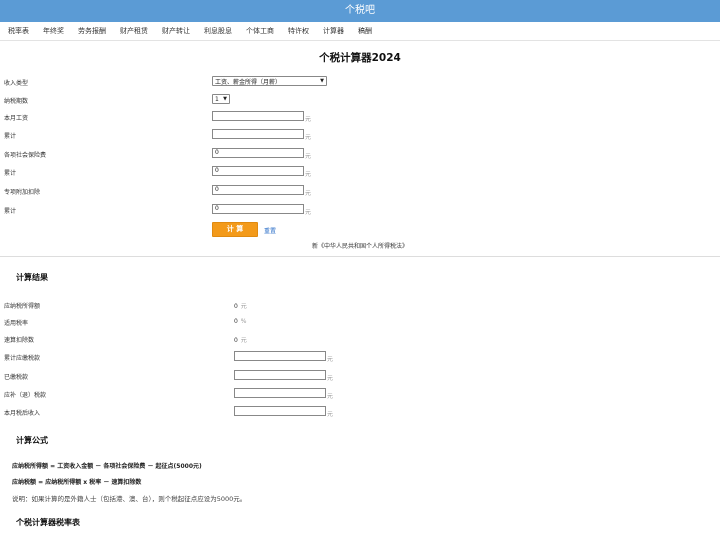 This screenshot has width=720, height=540. Describe the element at coordinates (360, 58) in the screenshot. I see `page-title: 个税计算器2024` at that location.